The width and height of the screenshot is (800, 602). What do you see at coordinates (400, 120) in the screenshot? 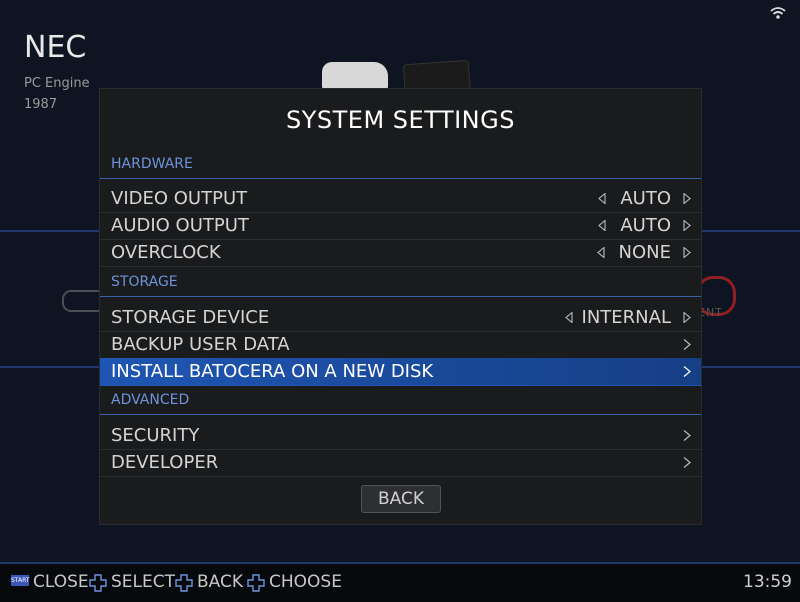
I see `dialog-title: SYSTEM SETTINGS` at bounding box center [400, 120].